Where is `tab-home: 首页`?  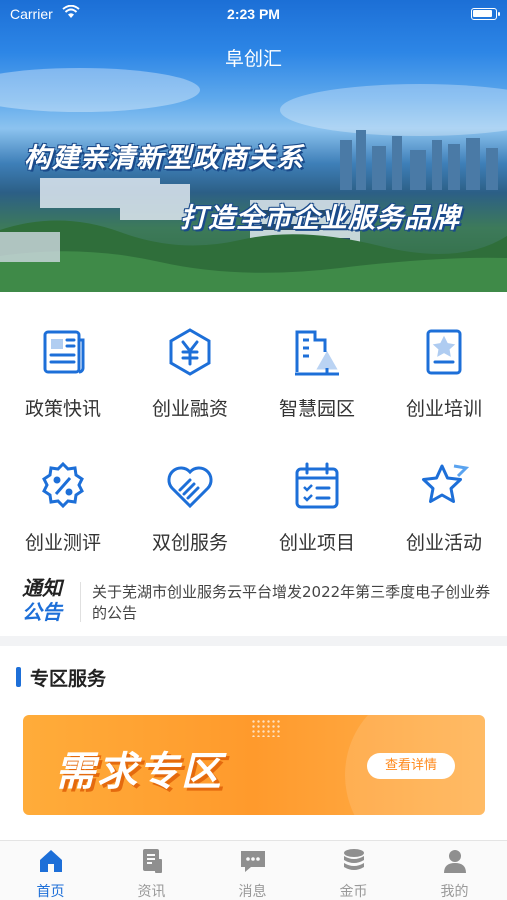 tab-home: 首页 is located at coordinates (50, 873).